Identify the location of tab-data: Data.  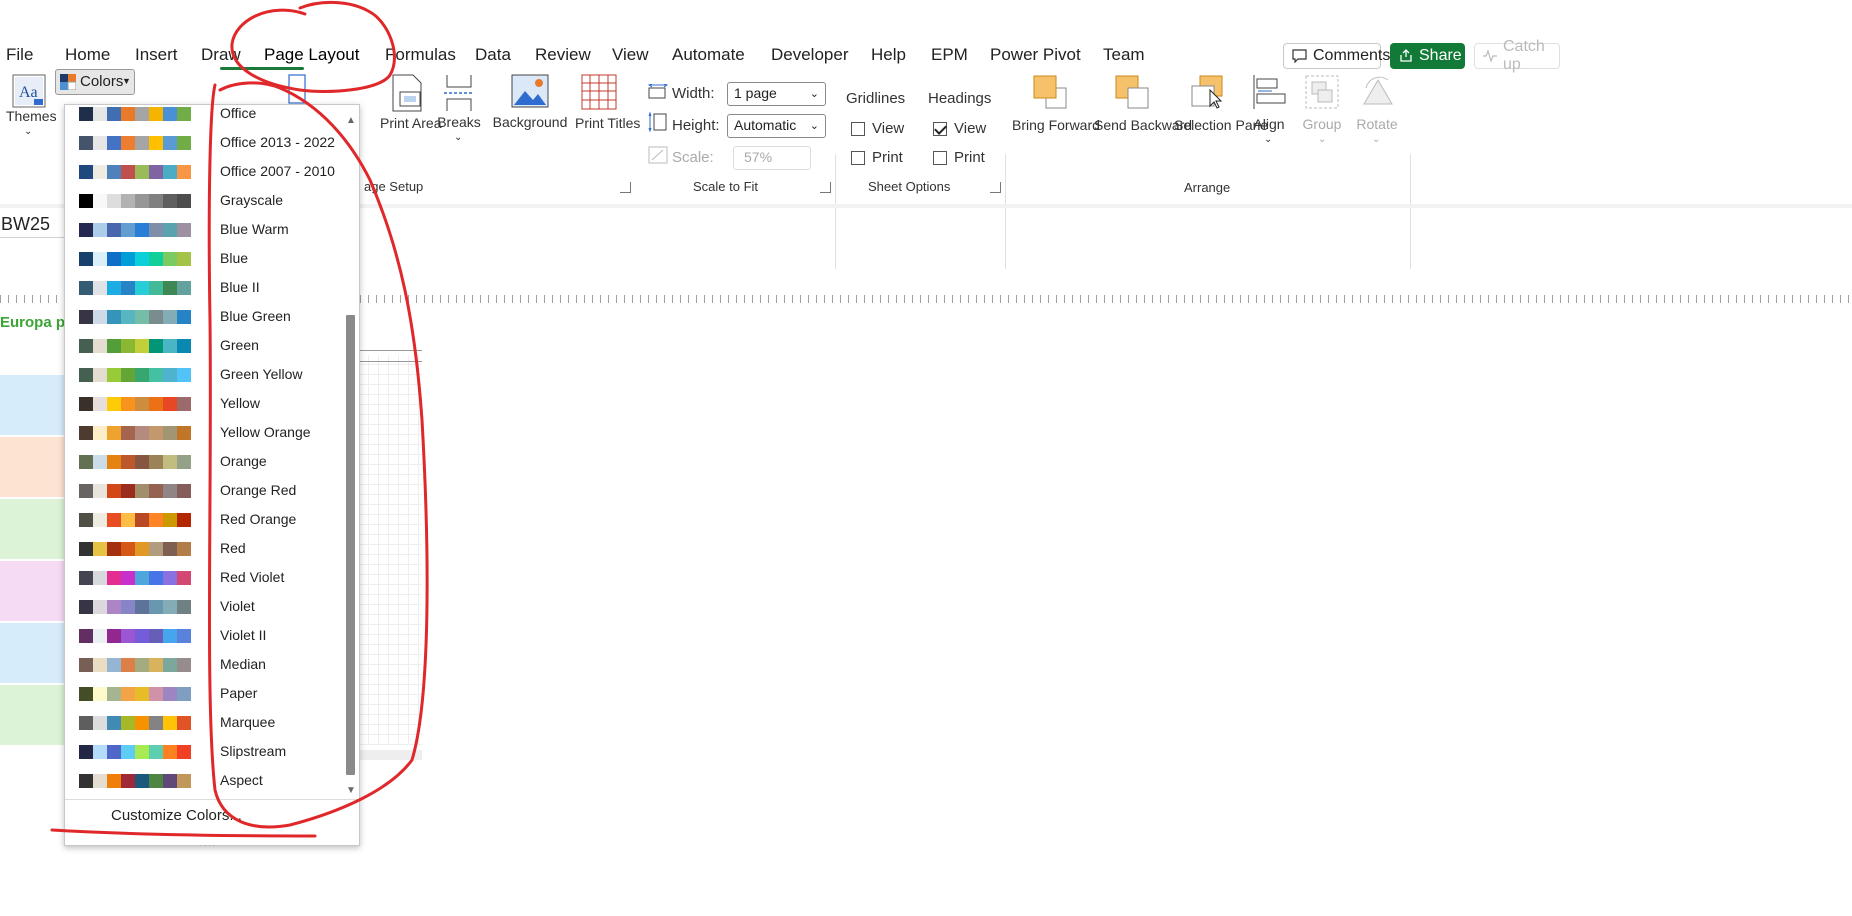
(493, 55).